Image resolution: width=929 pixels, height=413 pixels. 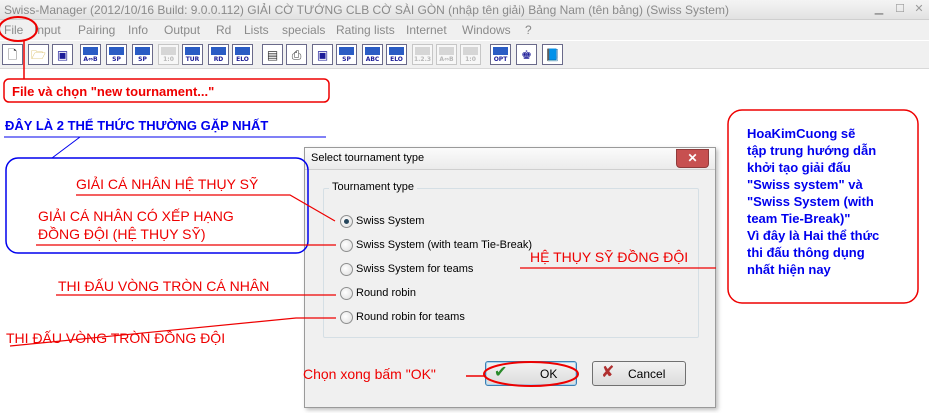 What do you see at coordinates (446, 54) in the screenshot?
I see `swap-button-disabled: A⇔B` at bounding box center [446, 54].